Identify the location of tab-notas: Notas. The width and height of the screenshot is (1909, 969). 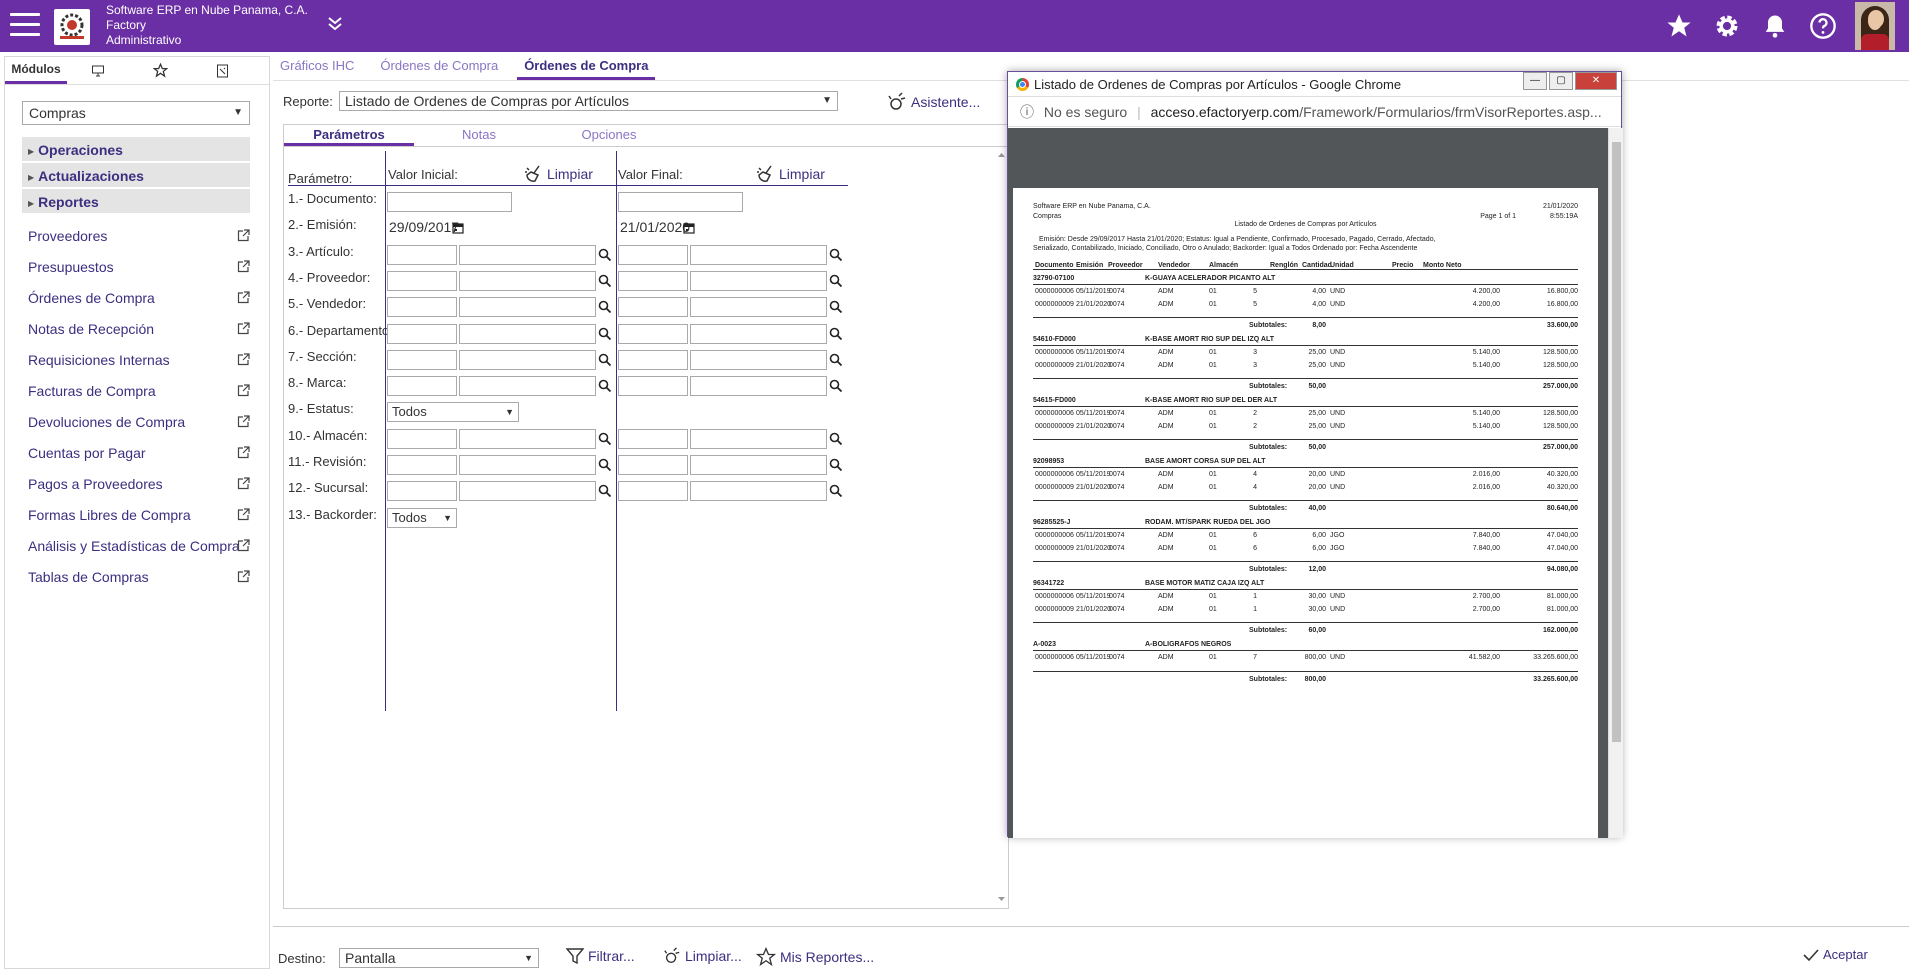
(479, 135).